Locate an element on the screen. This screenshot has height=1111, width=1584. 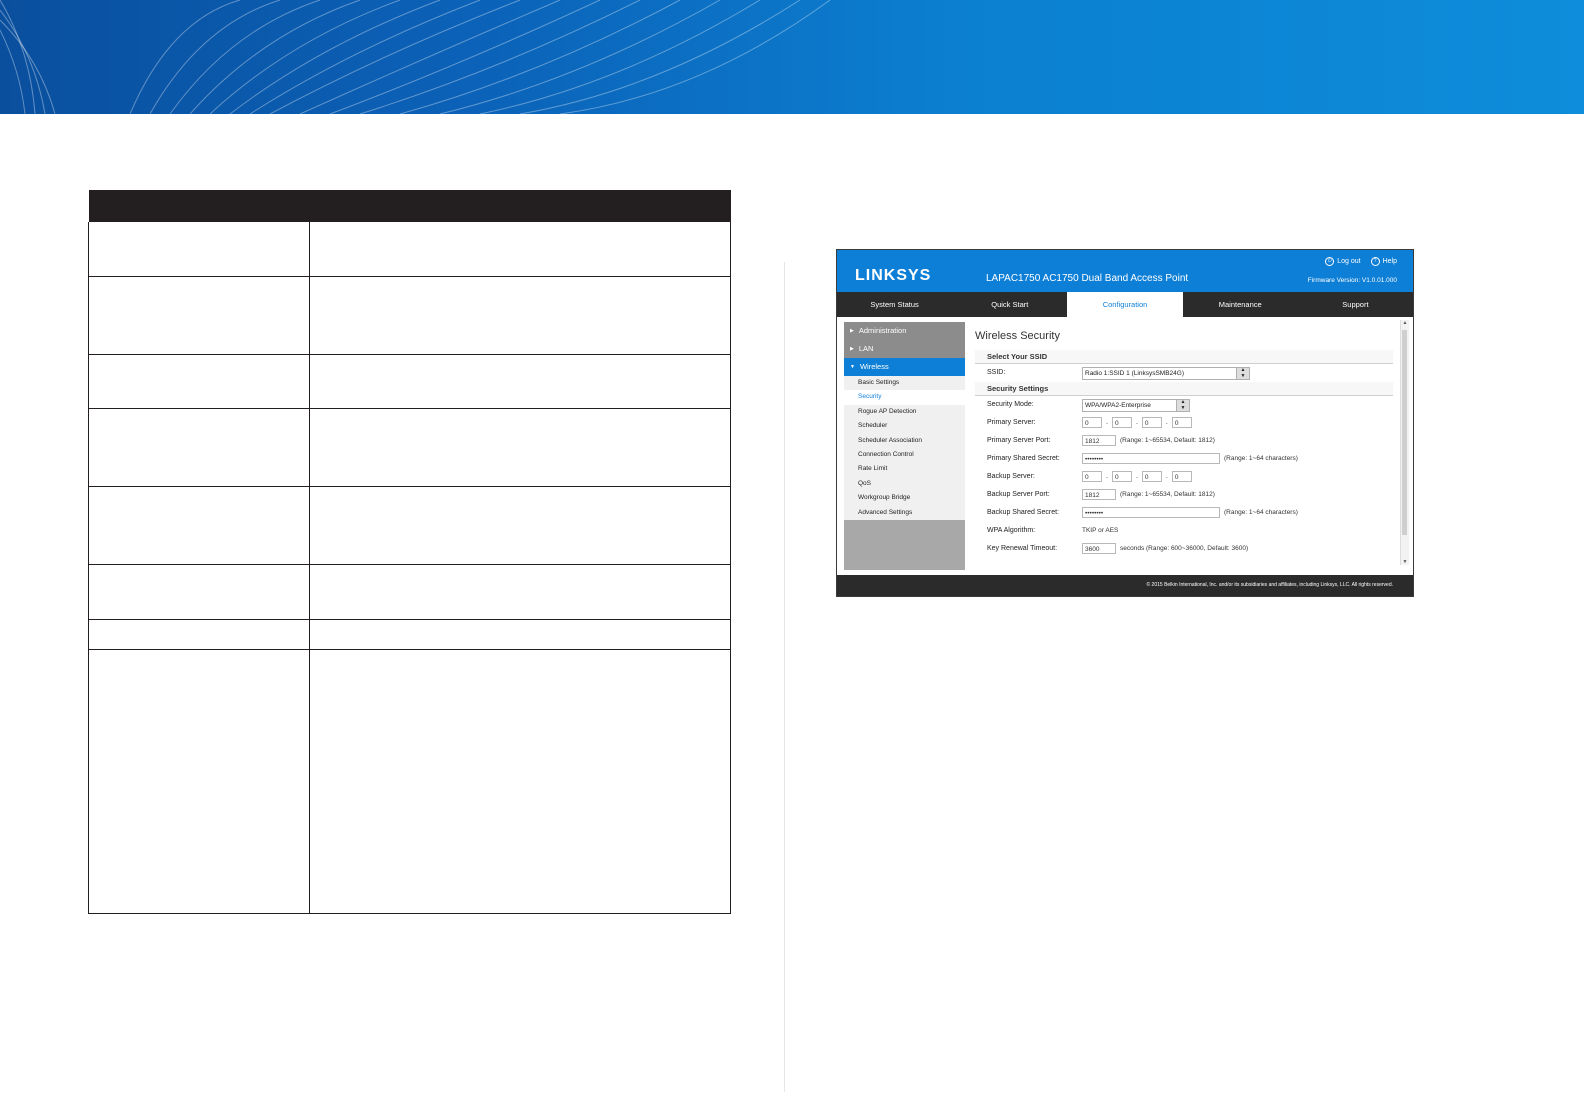
sidebar-sub-advanced-settings: Advanced Settings is located at coordinates (904, 512).